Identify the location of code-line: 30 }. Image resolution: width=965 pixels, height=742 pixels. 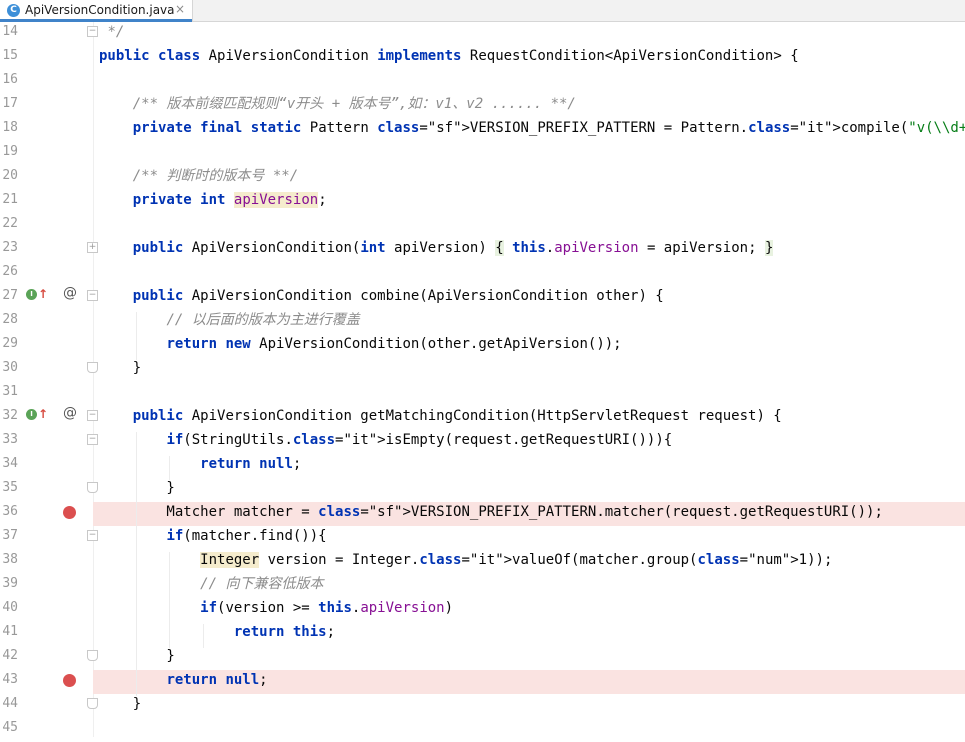
(482, 370).